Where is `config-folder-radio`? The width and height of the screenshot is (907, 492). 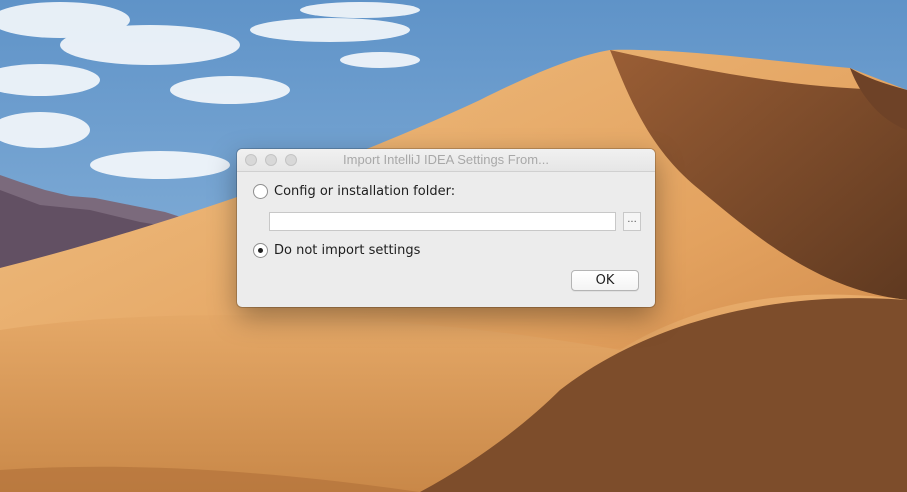
config-folder-radio is located at coordinates (260, 191).